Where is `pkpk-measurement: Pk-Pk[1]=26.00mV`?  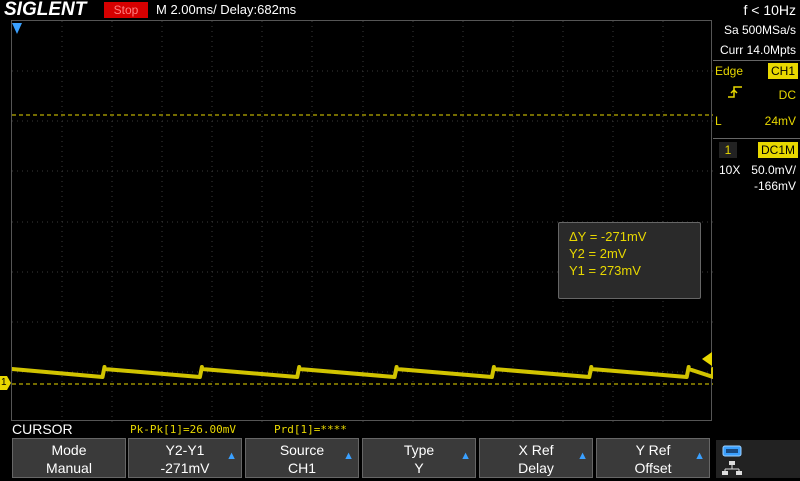
pkpk-measurement: Pk-Pk[1]=26.00mV is located at coordinates (183, 429).